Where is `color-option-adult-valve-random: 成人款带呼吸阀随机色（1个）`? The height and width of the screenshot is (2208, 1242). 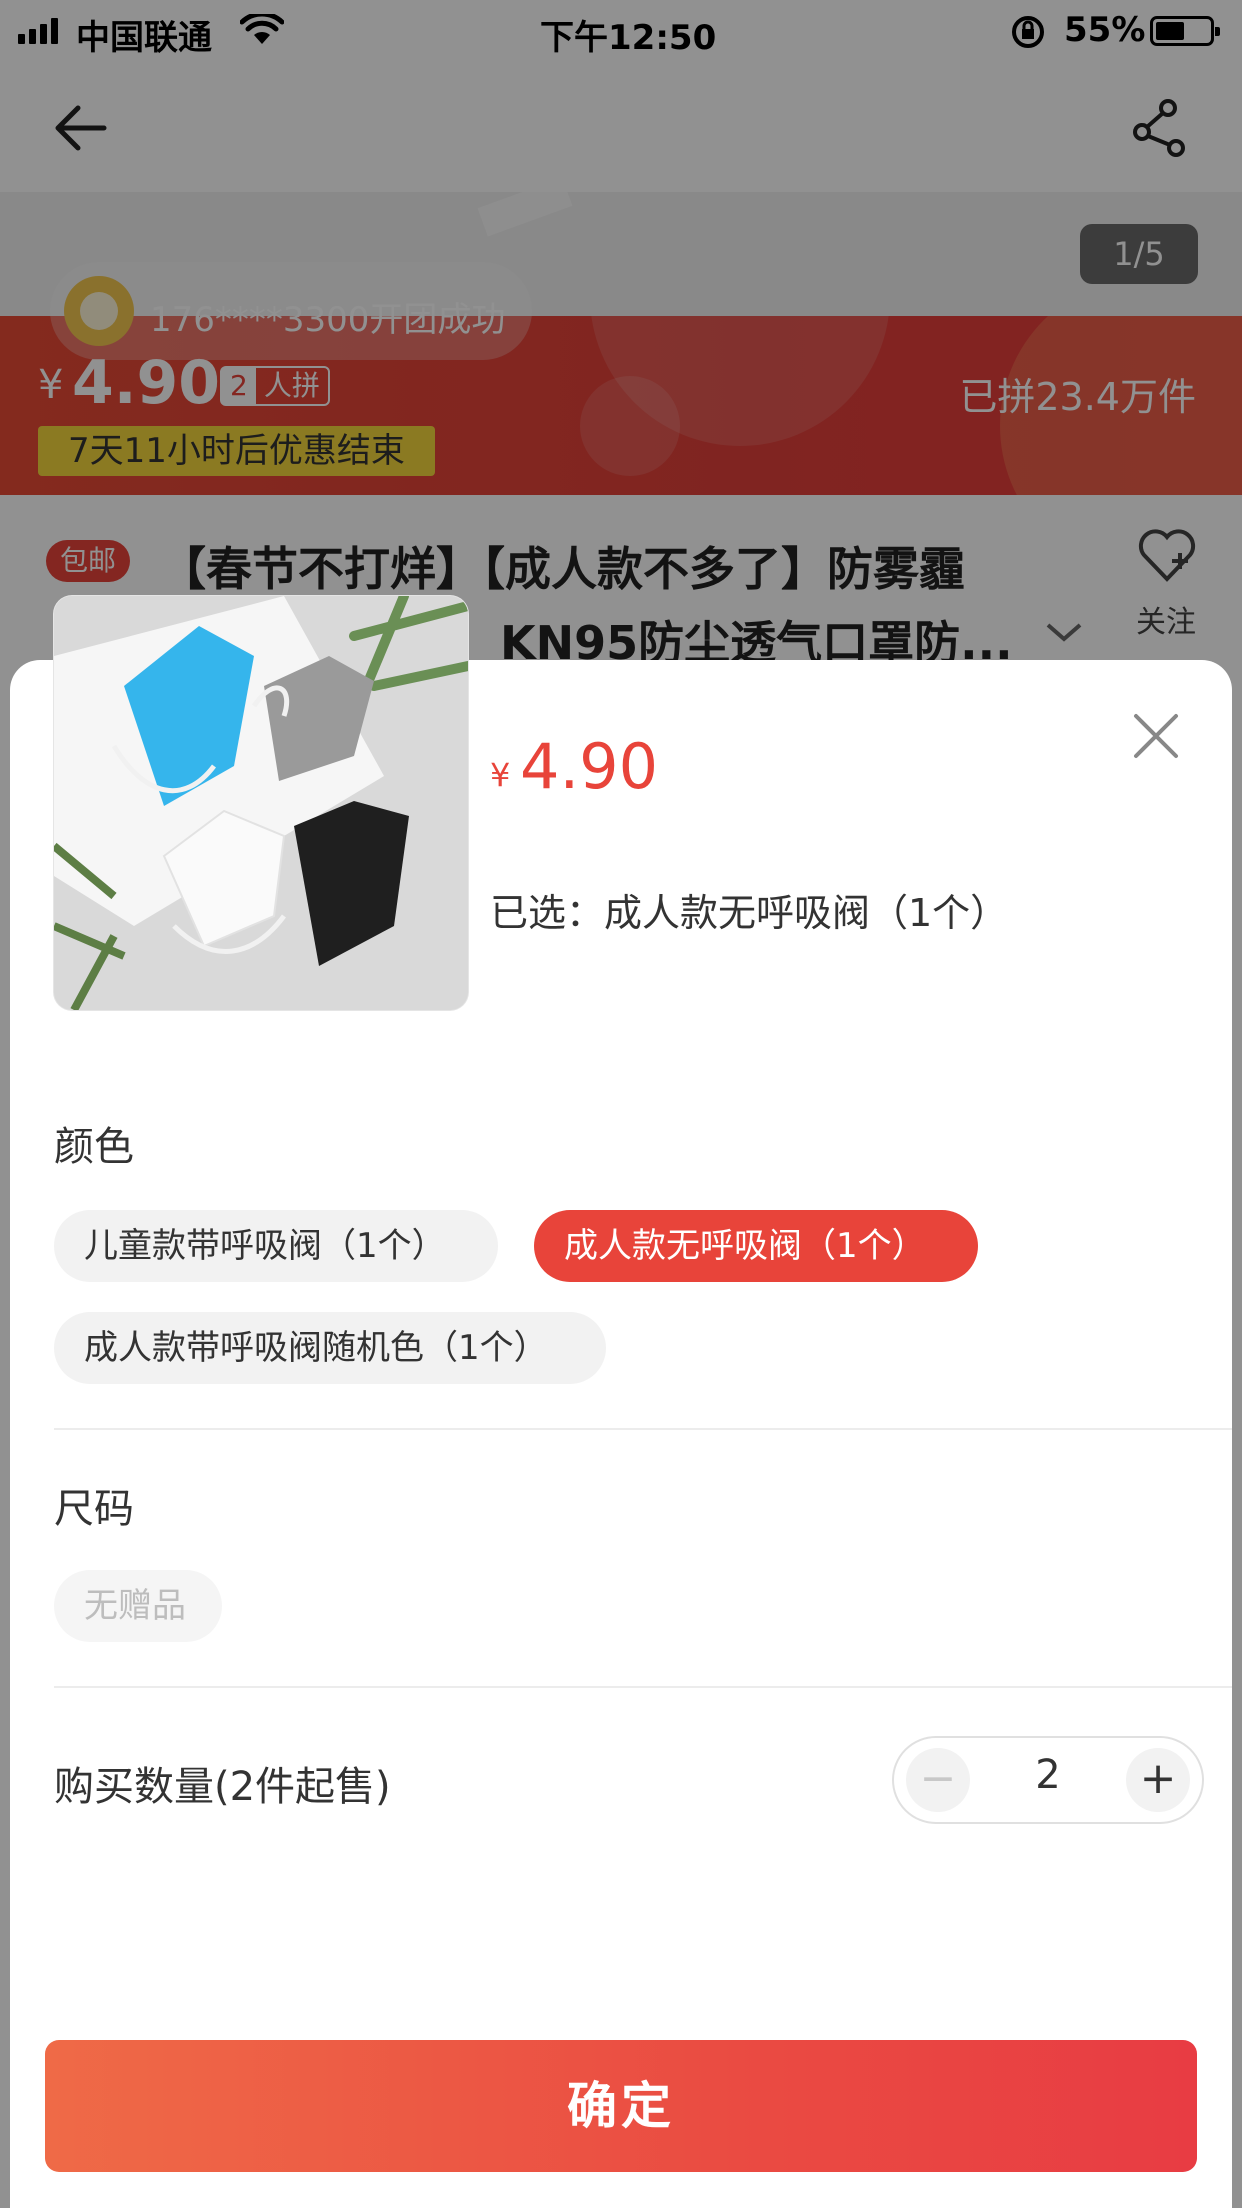
color-option-adult-valve-random: 成人款带呼吸阀随机色（1个） is located at coordinates (330, 1348).